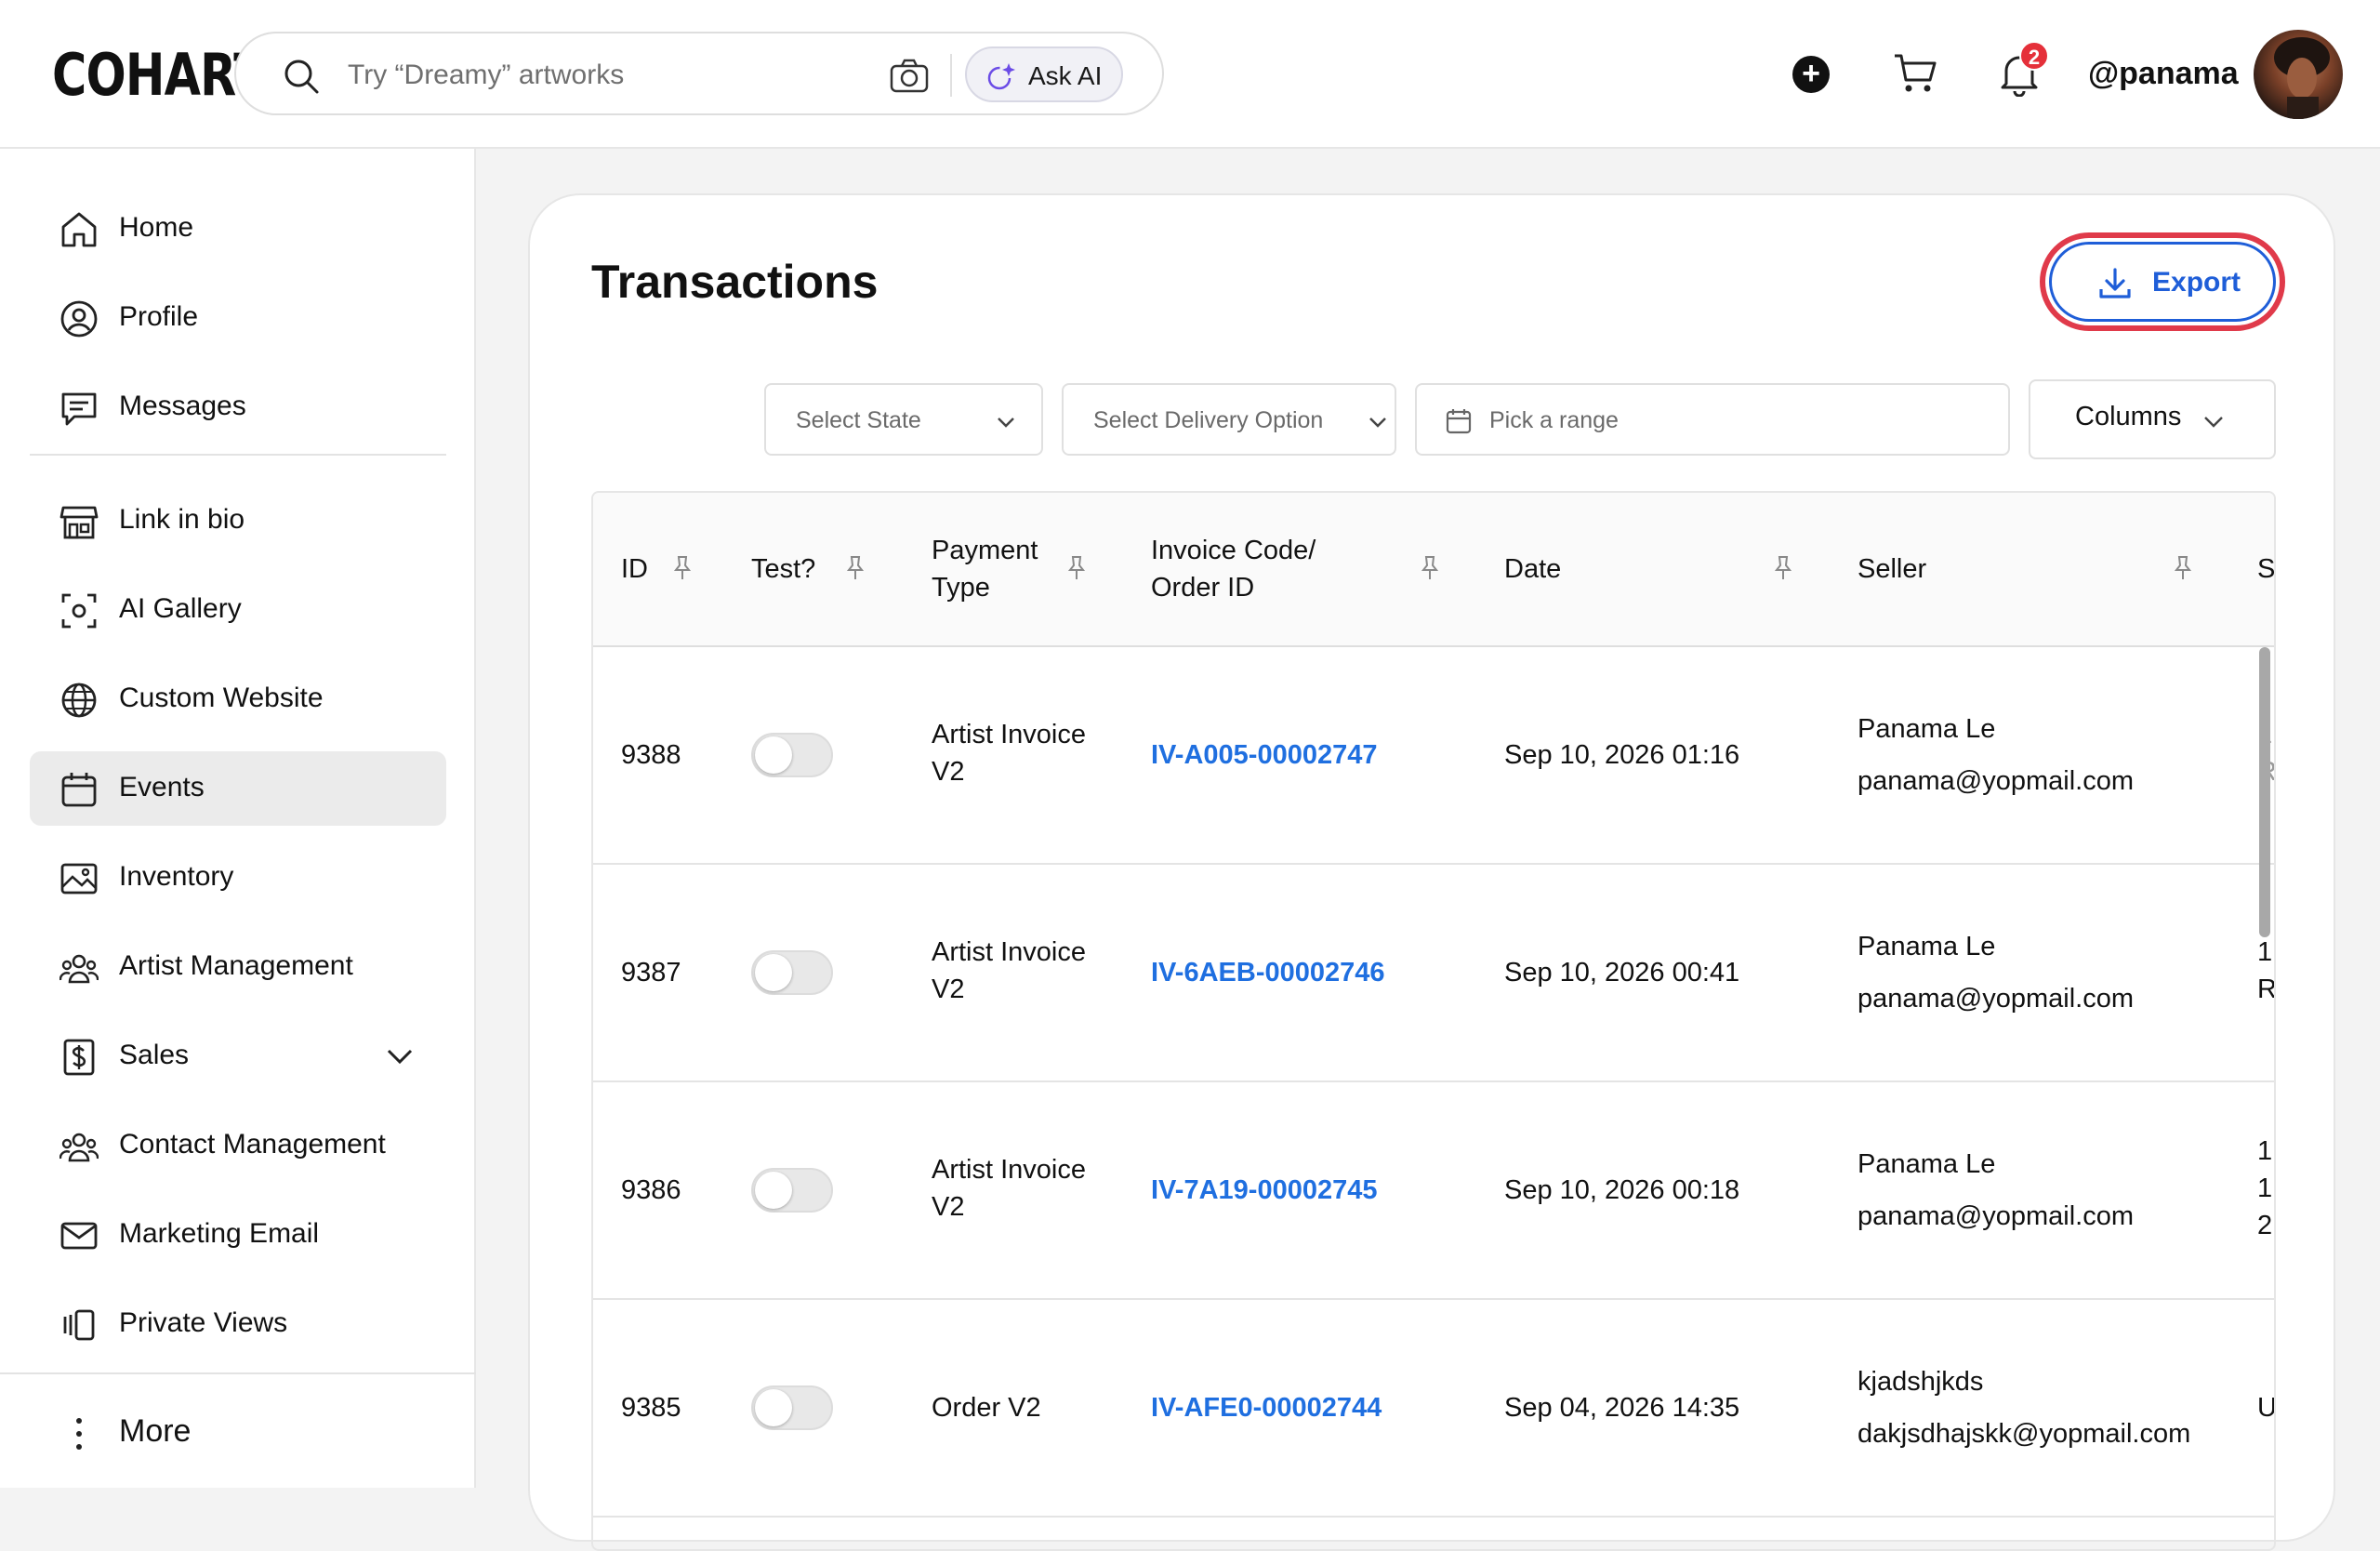 The width and height of the screenshot is (2380, 1551). What do you see at coordinates (1044, 74) in the screenshot?
I see `ask-ai-button: Ask AI` at bounding box center [1044, 74].